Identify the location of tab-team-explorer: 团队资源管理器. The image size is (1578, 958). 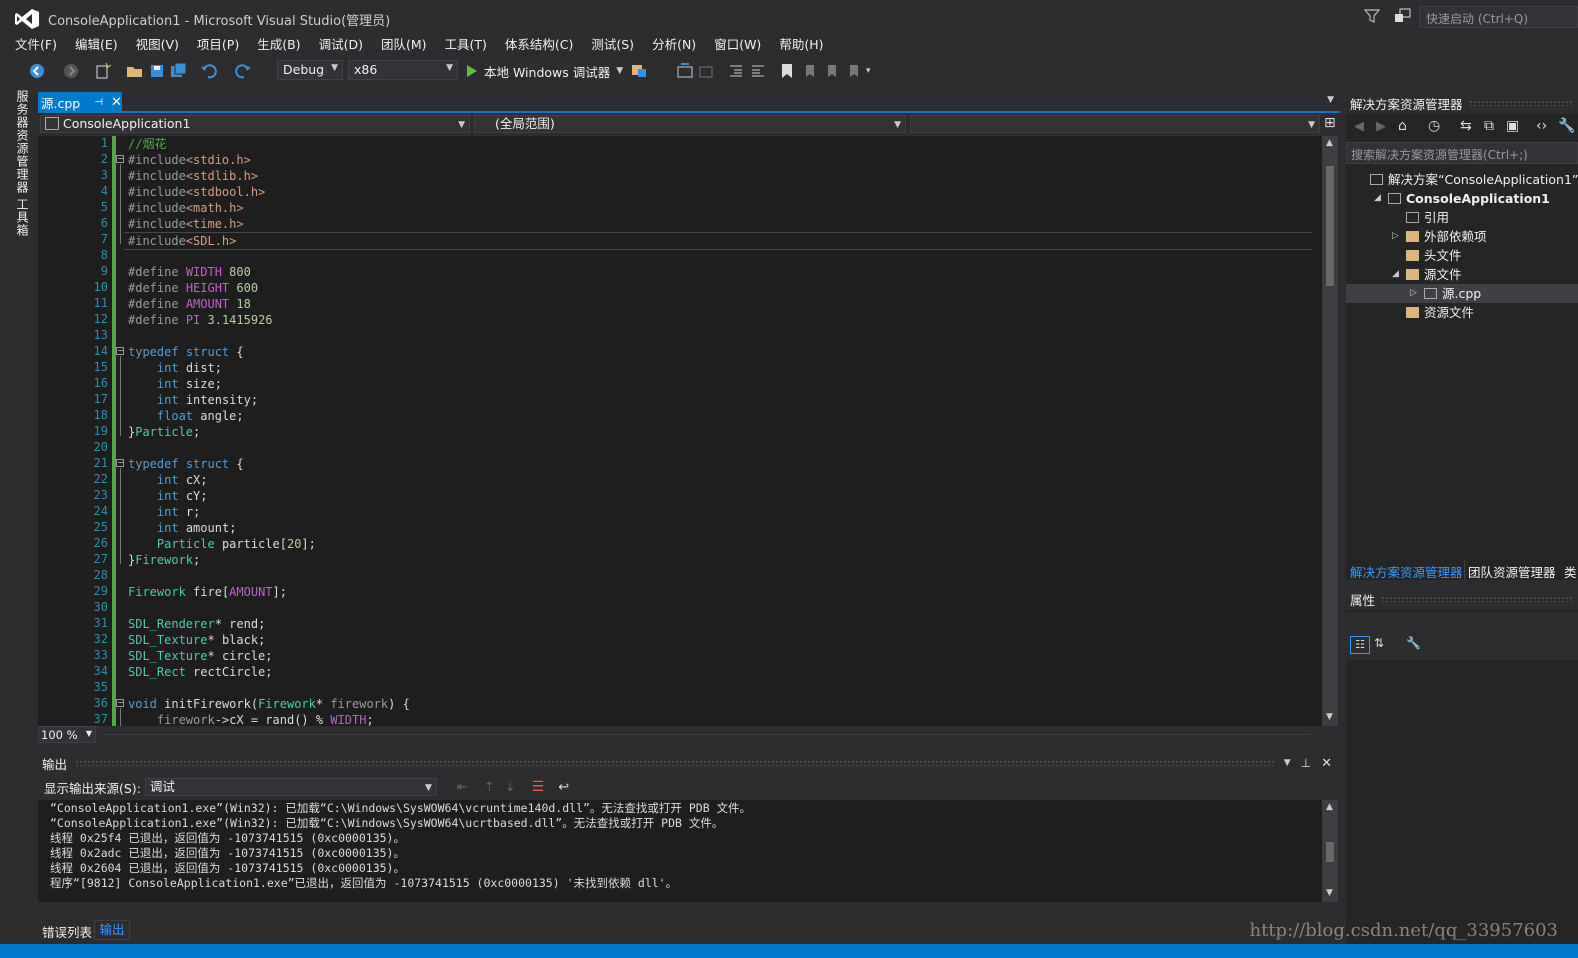
(1512, 571).